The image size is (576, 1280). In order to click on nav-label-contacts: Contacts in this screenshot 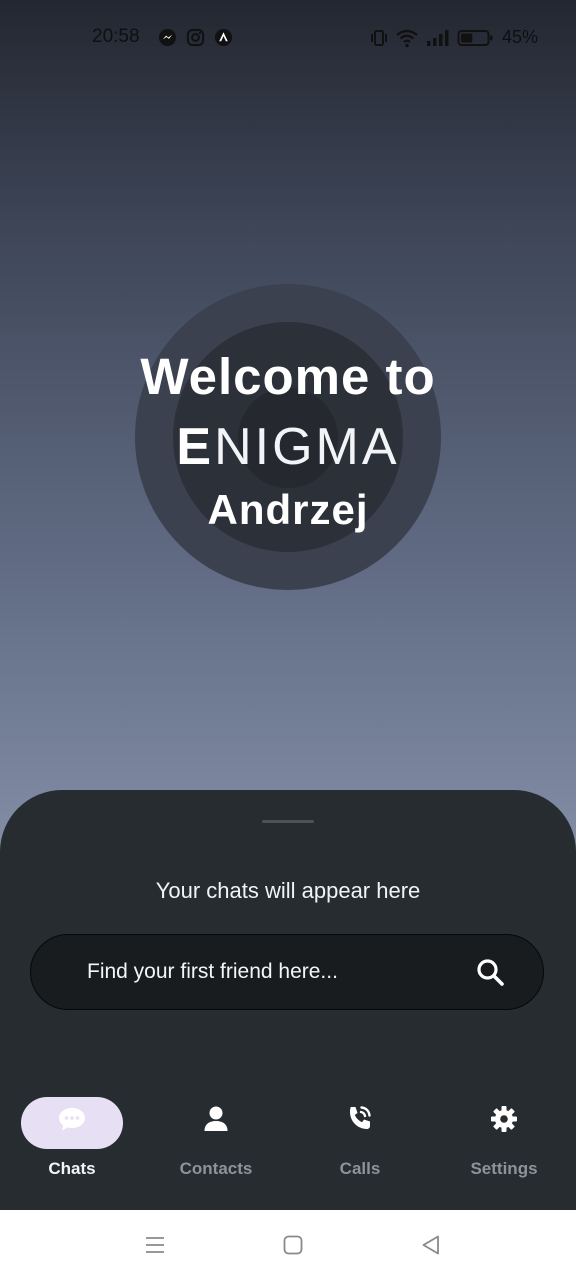, I will do `click(216, 1168)`.